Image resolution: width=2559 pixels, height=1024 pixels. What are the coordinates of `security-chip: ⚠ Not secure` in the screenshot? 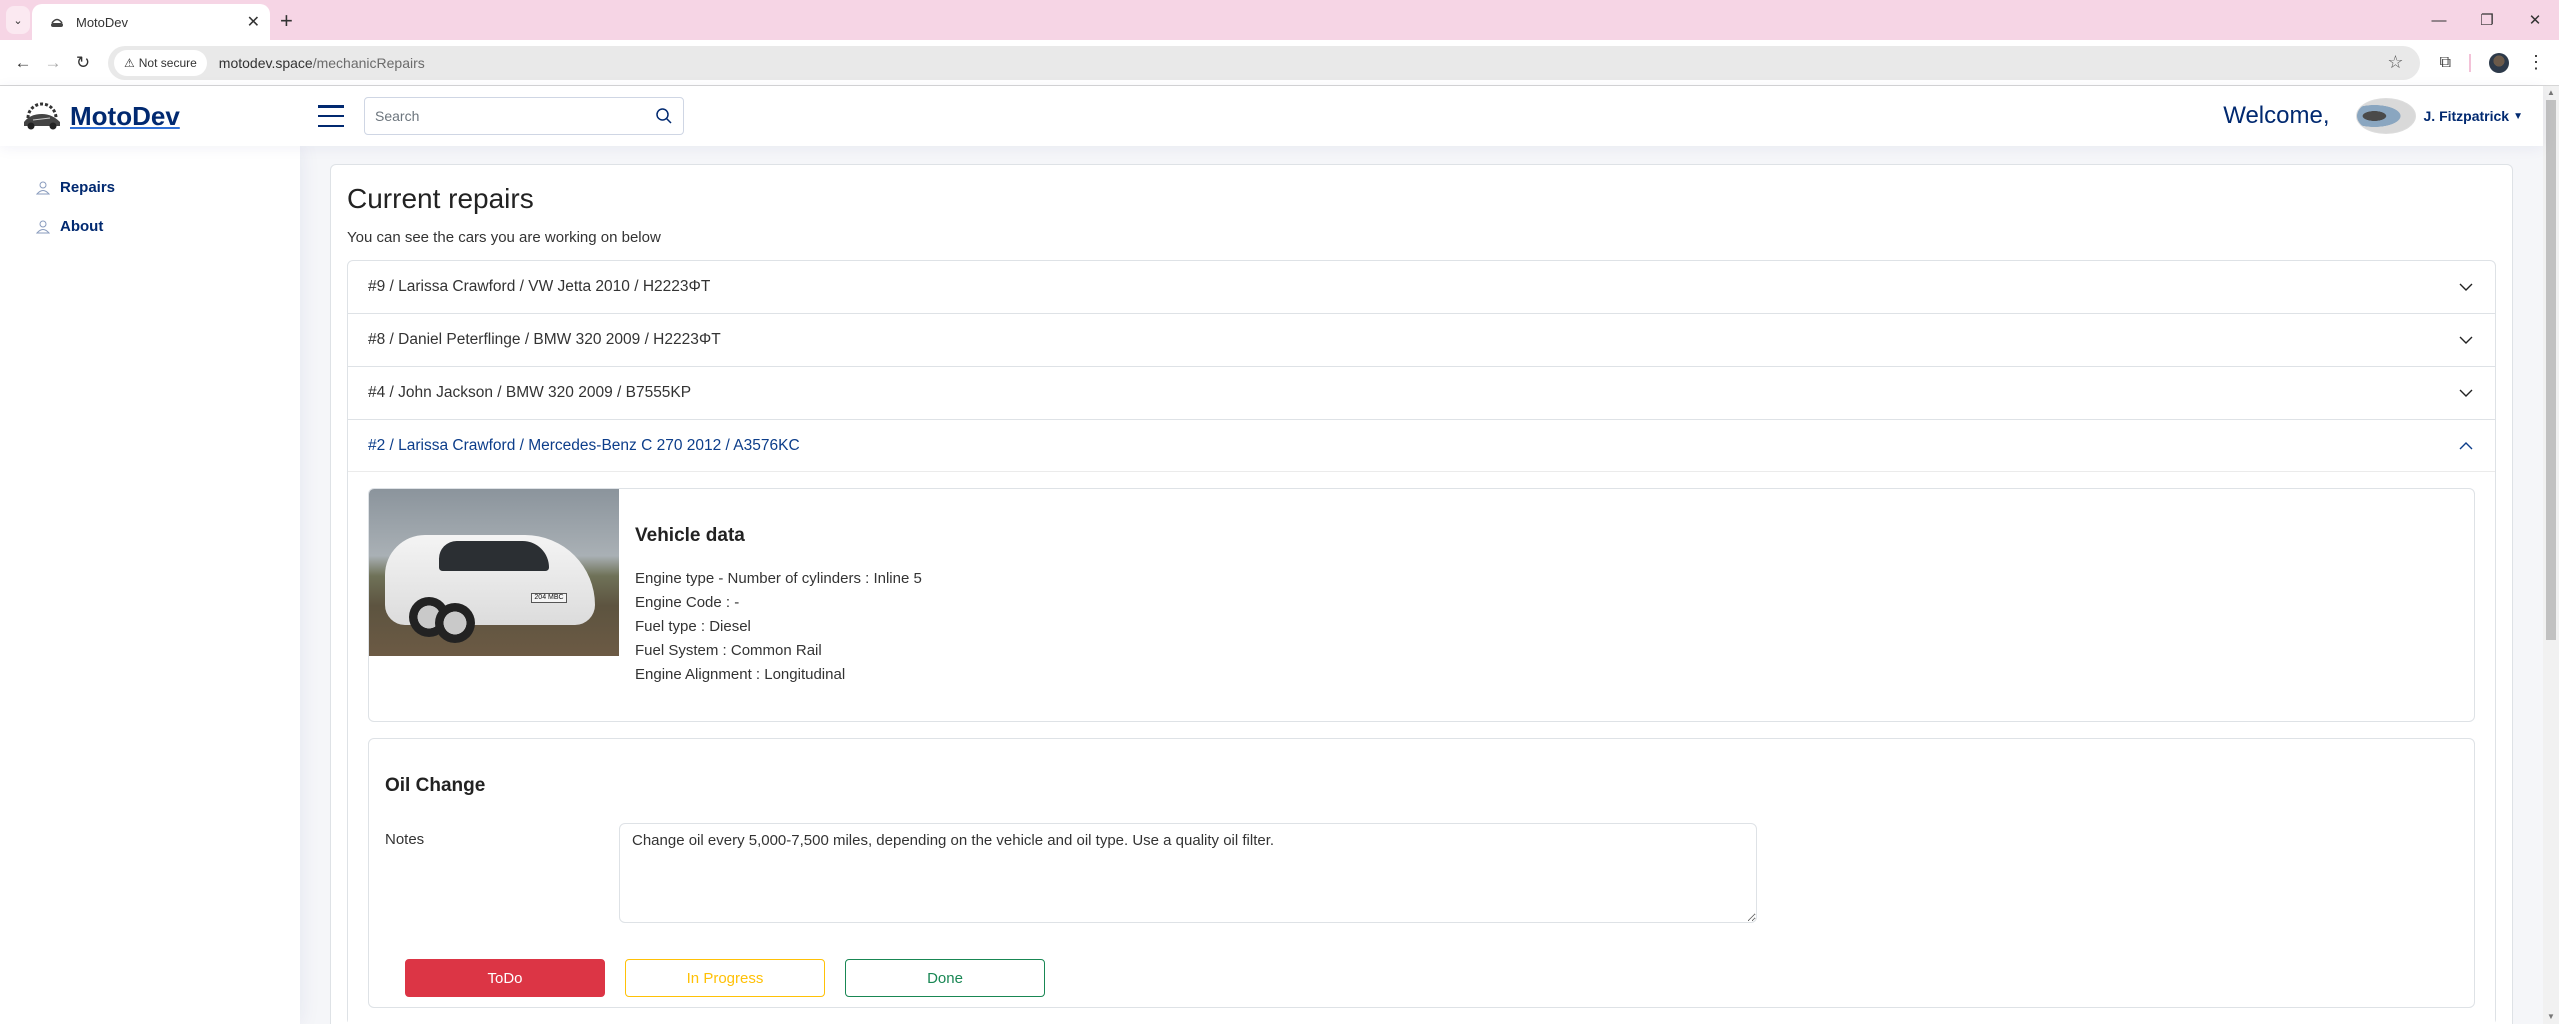 It's located at (160, 62).